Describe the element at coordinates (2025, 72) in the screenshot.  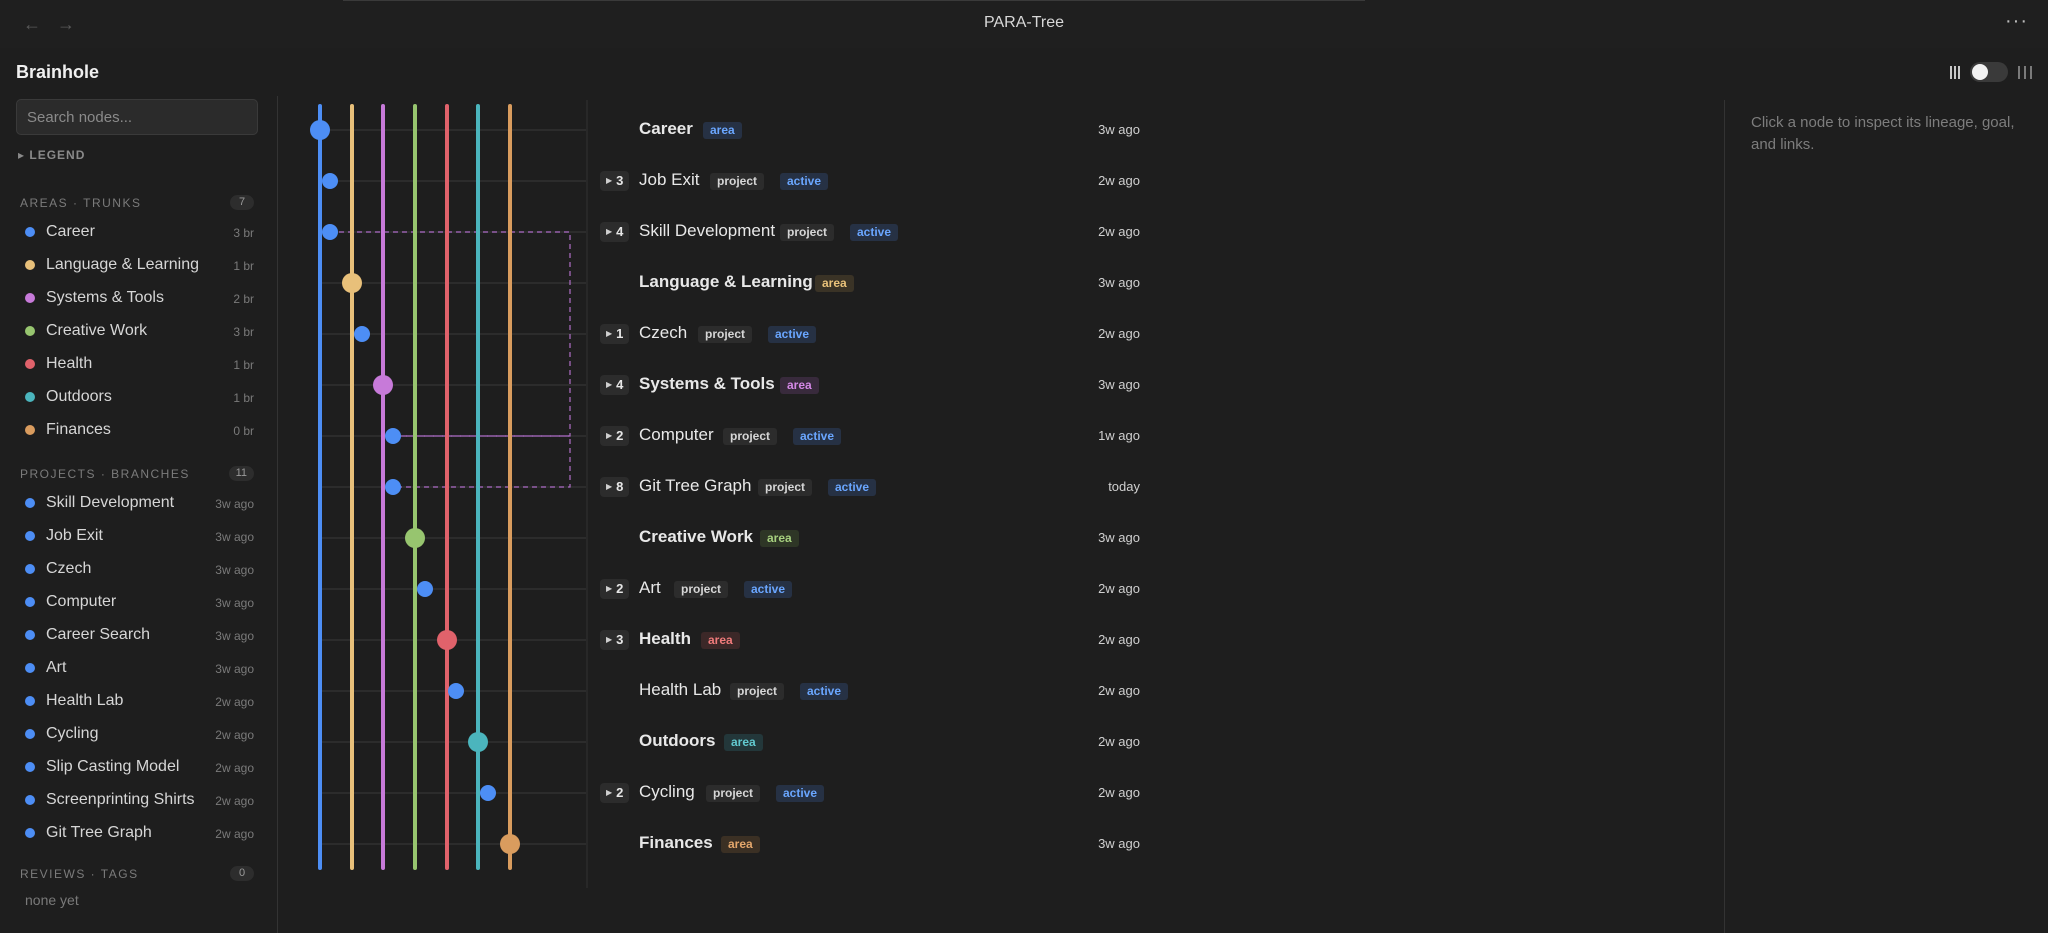
I see `wide-view-icon` at that location.